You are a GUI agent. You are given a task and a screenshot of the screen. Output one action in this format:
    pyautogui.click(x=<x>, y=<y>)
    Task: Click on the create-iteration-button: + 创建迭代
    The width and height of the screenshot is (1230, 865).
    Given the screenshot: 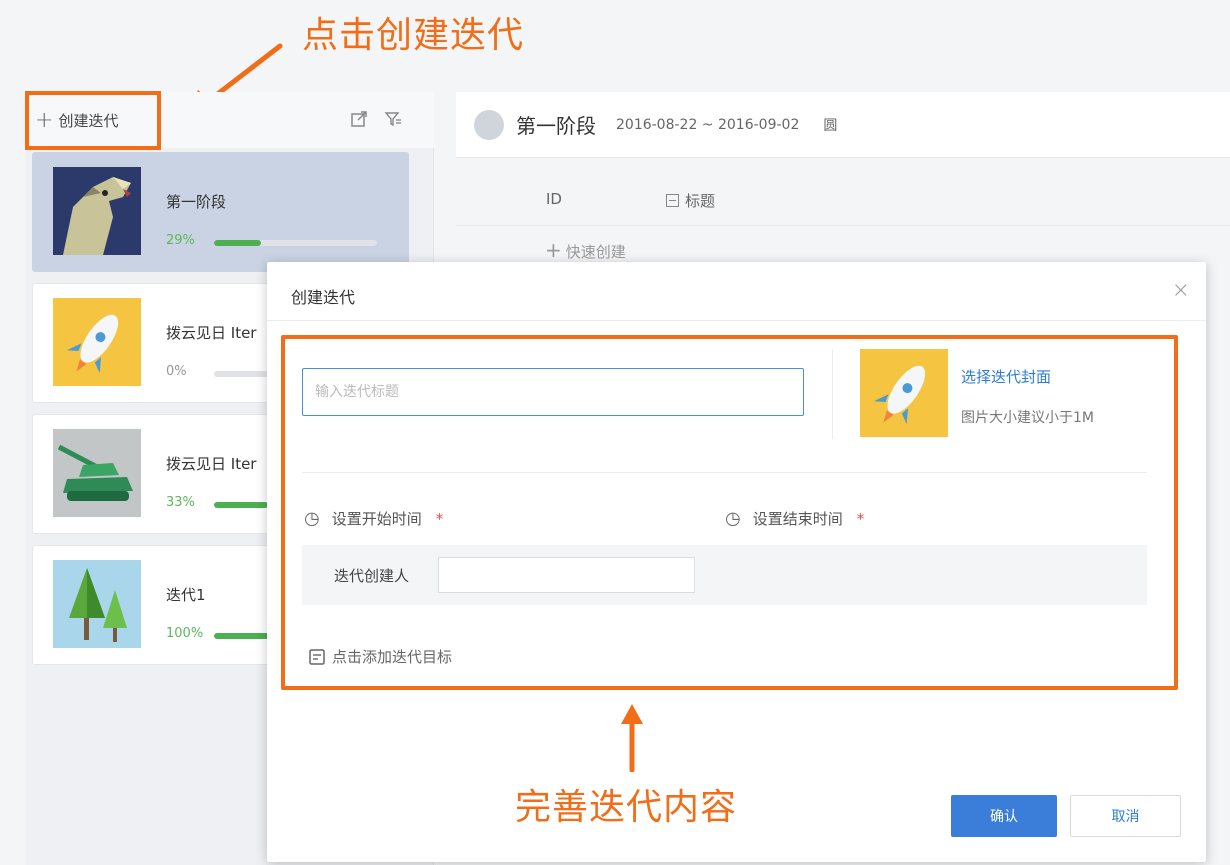 What is the action you would take?
    pyautogui.click(x=93, y=120)
    